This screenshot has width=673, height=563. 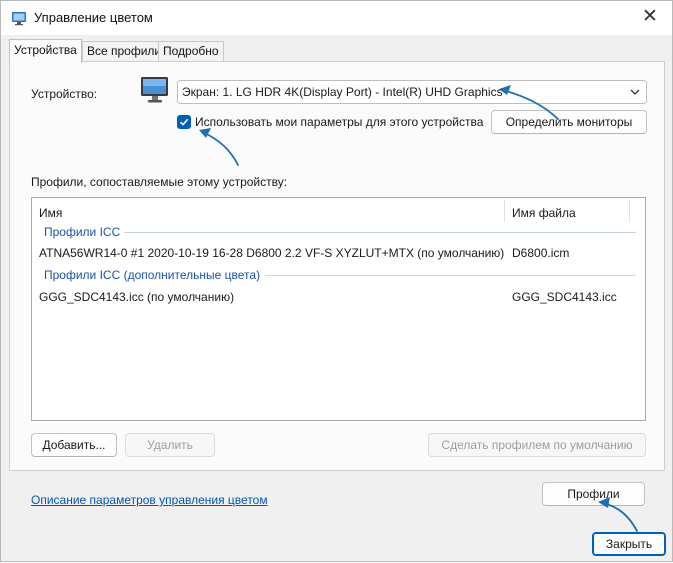 I want to click on close-button: Закрыть, so click(x=629, y=544).